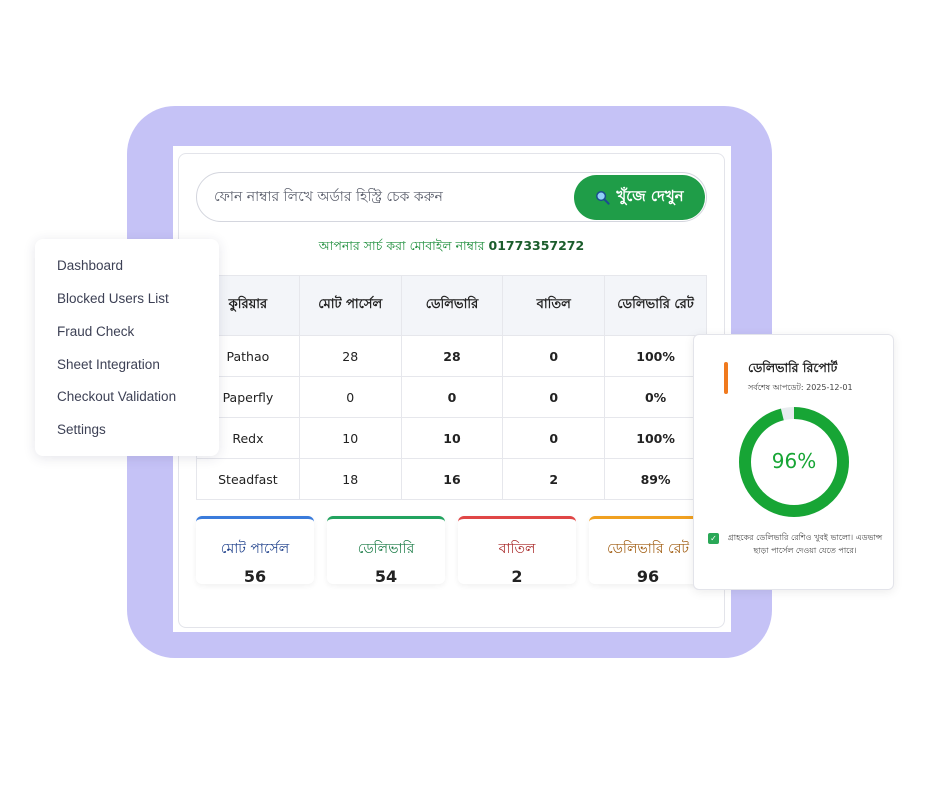  I want to click on cell-cancelled: 2, so click(554, 479).